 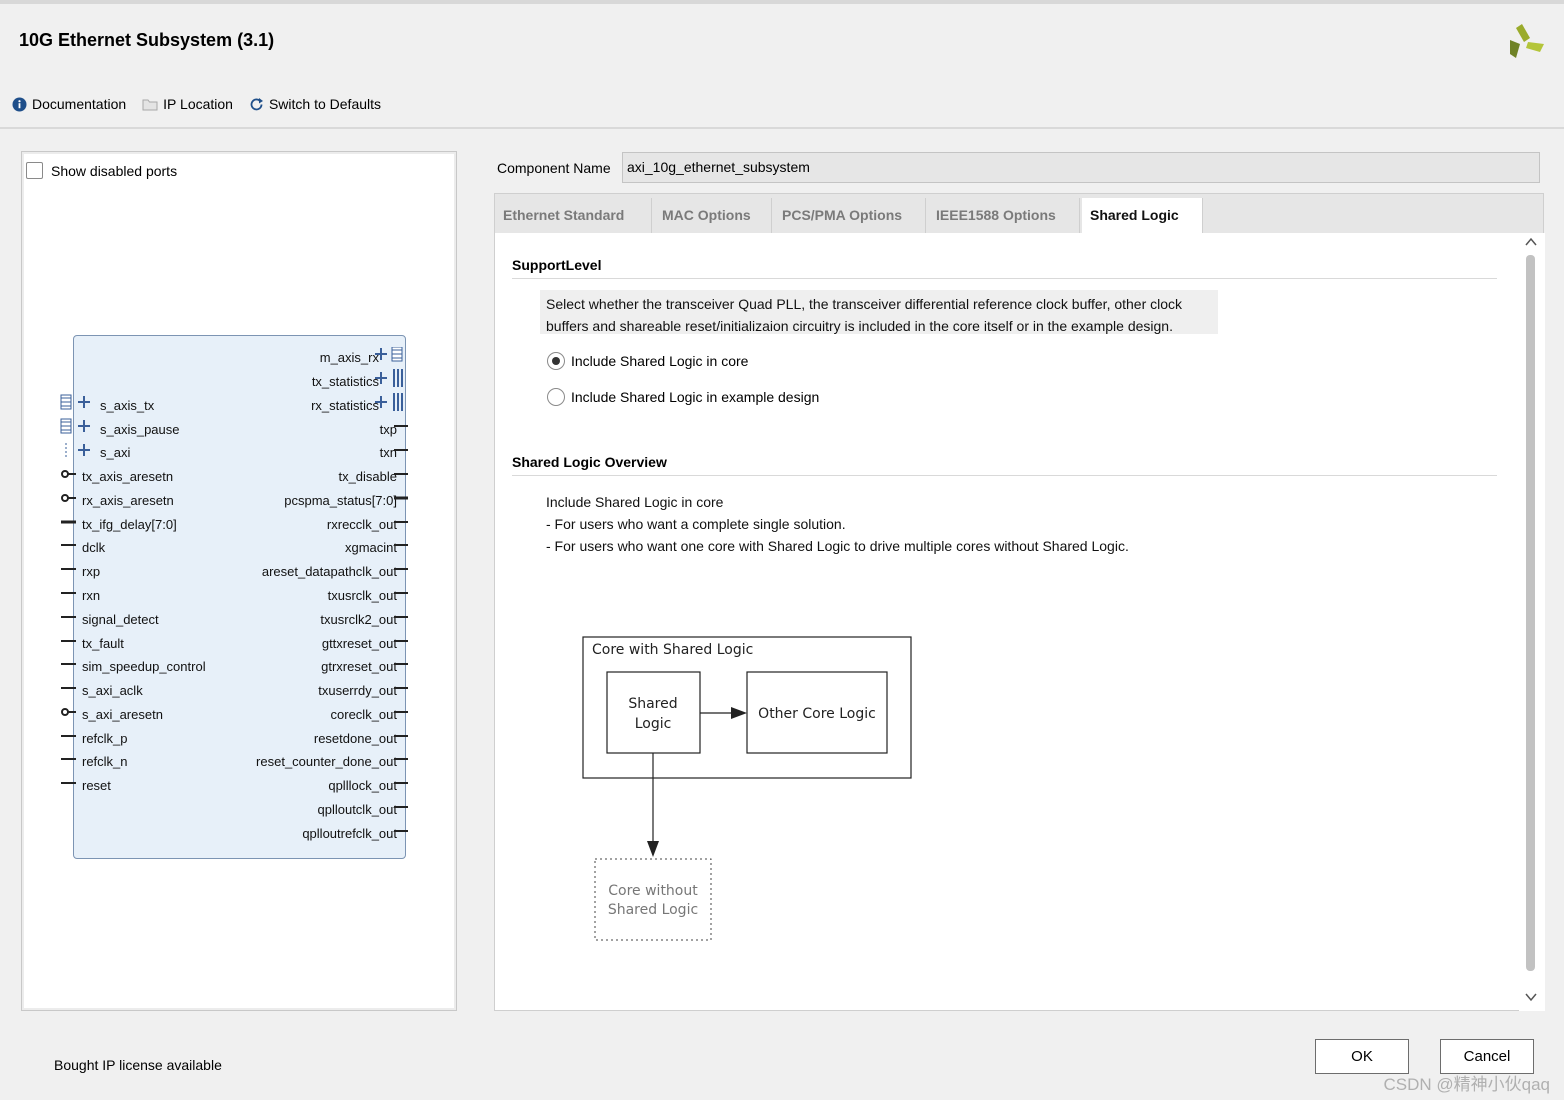 I want to click on right-scalar-pins, so click(x=401, y=628).